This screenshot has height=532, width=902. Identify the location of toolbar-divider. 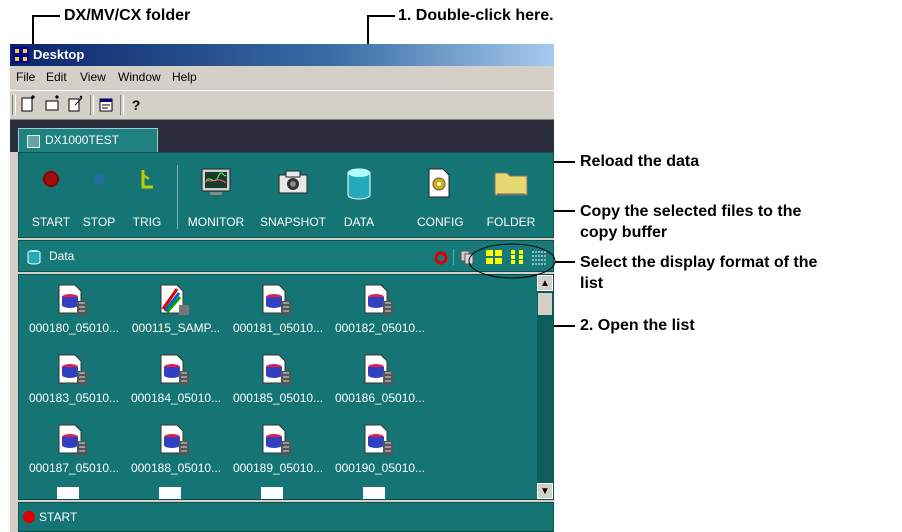
(177, 197).